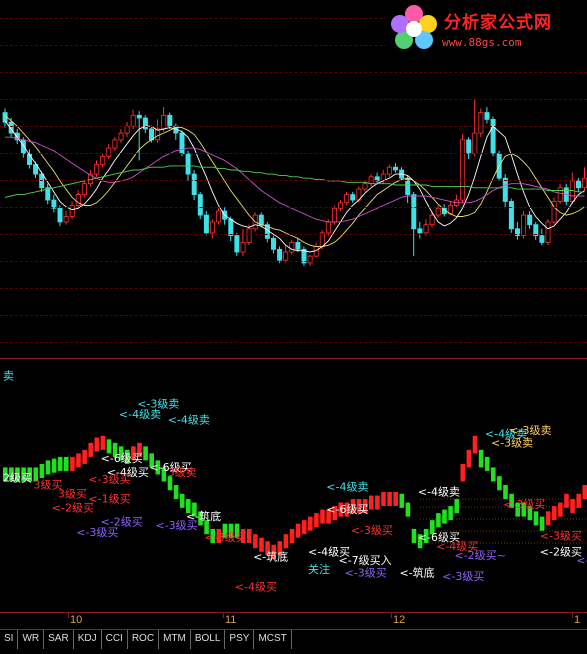 Image resolution: width=587 pixels, height=654 pixels. What do you see at coordinates (17, 477) in the screenshot?
I see `signal-annotation-label: 2级买` at bounding box center [17, 477].